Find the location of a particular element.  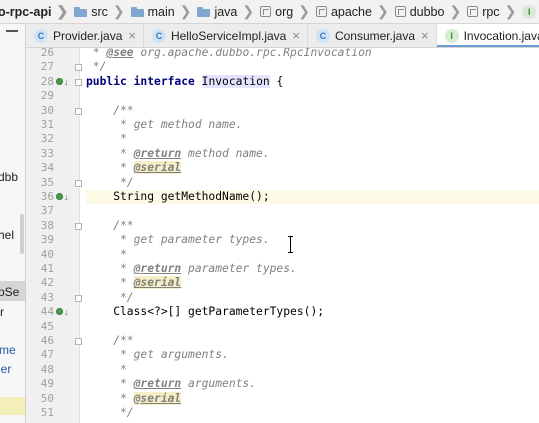

line-number: 35 is located at coordinates (47, 182).